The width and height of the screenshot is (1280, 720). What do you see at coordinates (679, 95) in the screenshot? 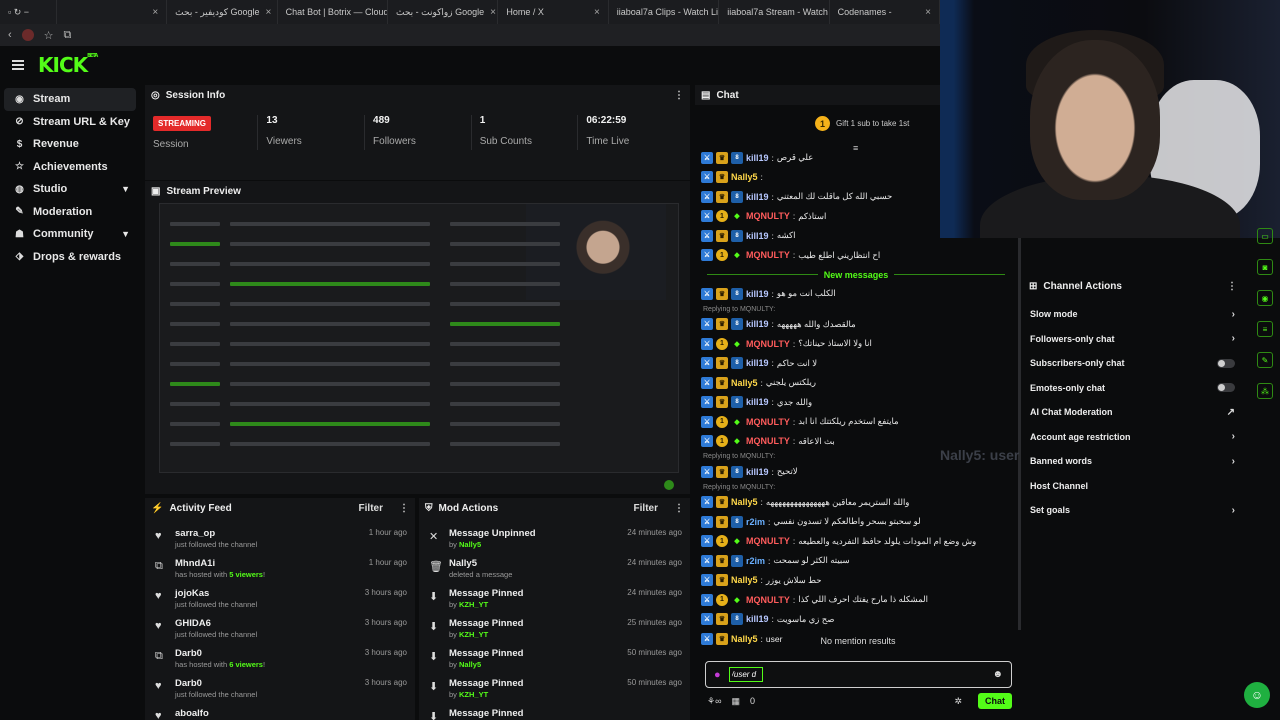
I see `more-options-icon: ⋮` at bounding box center [679, 95].